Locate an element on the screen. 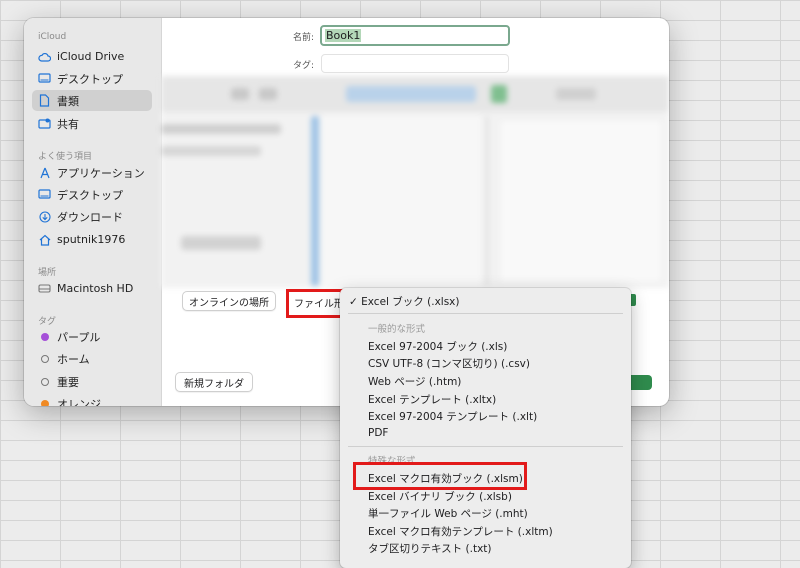  sidebar-item-label: sputnik1976 is located at coordinates (91, 239).